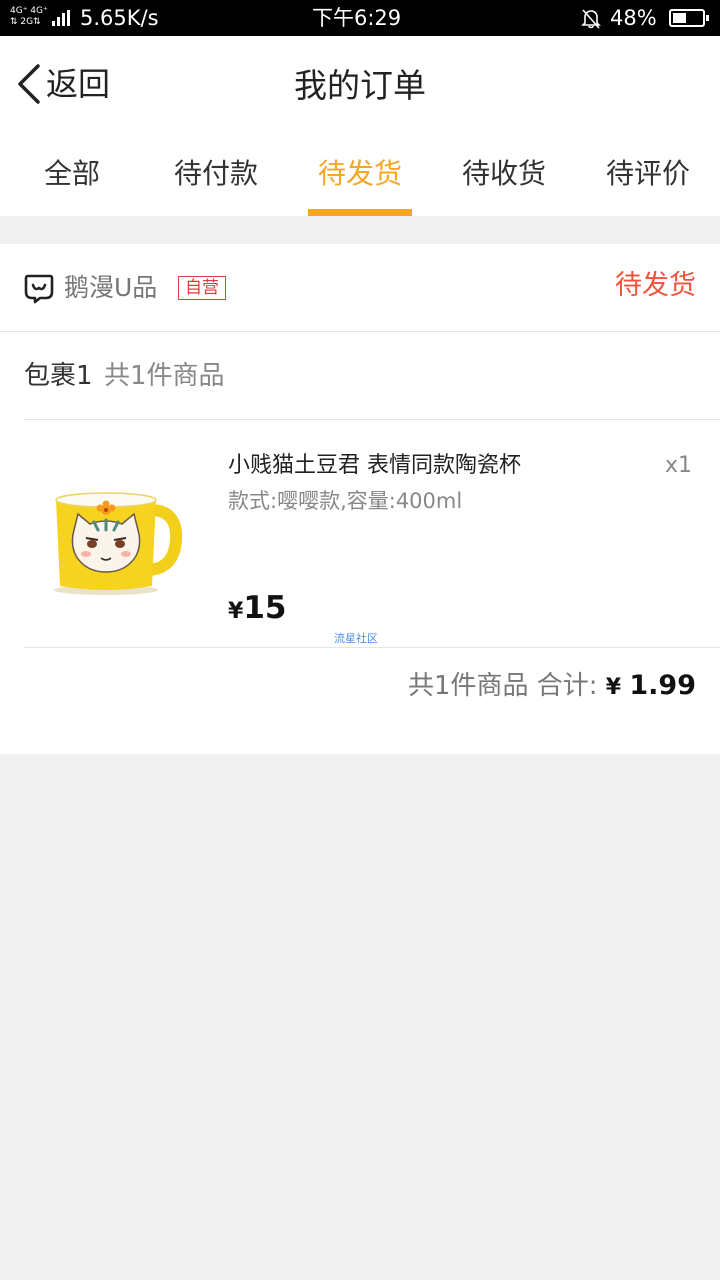 This screenshot has height=1280, width=720. Describe the element at coordinates (662, 685) in the screenshot. I see `total-amount: 1.99` at that location.